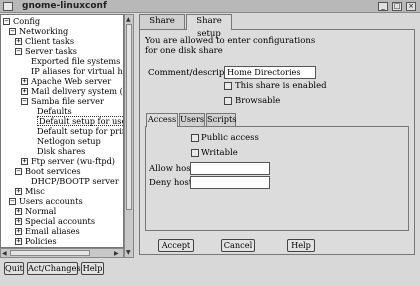 Image resolution: width=420 pixels, height=286 pixels. Describe the element at coordinates (210, 6) in the screenshot. I see `window-titlebar: gnome-linuxconf _ □ ×` at that location.